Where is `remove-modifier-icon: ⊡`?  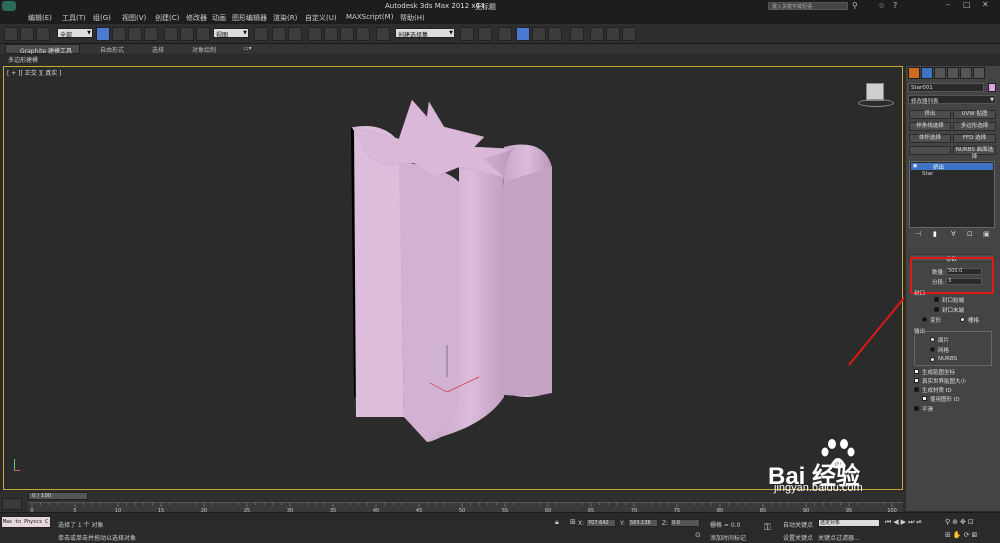 remove-modifier-icon: ⊡ is located at coordinates (970, 234).